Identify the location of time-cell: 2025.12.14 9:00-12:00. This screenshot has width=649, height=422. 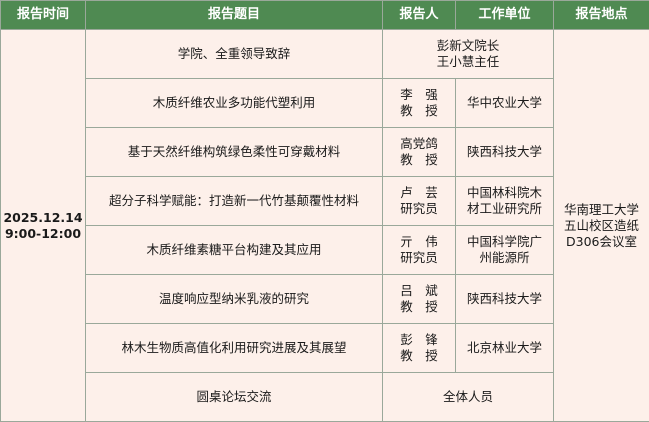
(43, 226).